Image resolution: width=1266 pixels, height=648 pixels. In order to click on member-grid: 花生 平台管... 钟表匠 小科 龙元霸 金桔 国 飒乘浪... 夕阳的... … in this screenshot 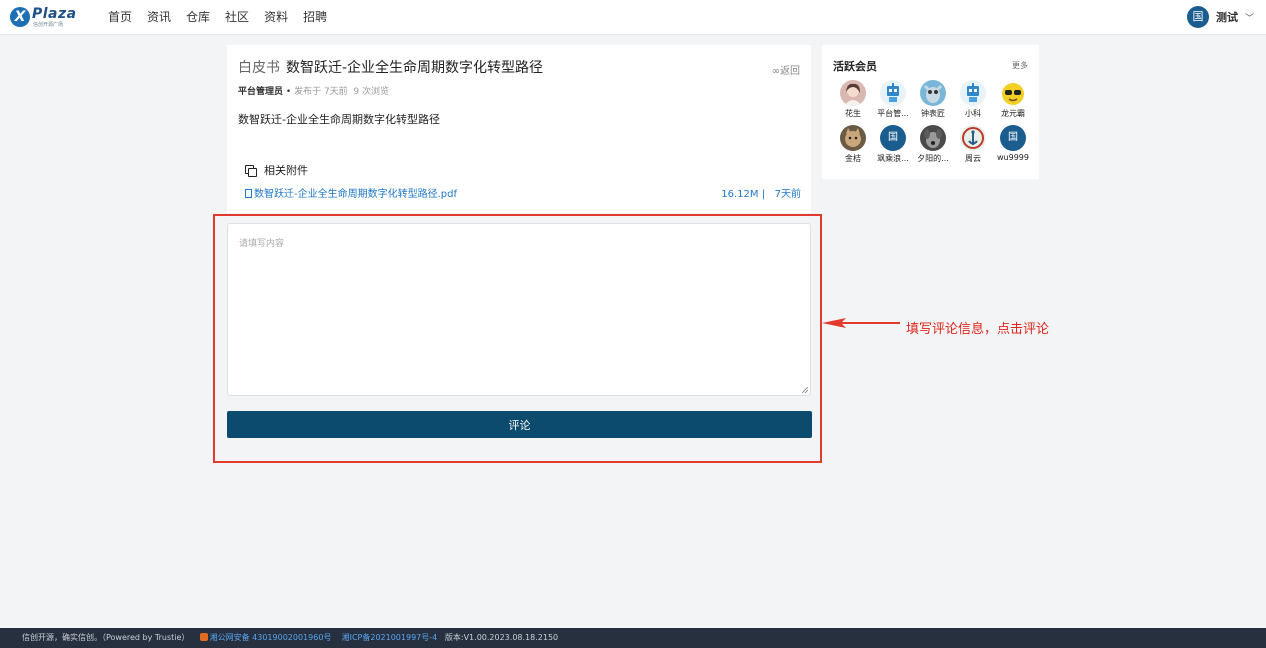, I will do `click(935, 122)`.